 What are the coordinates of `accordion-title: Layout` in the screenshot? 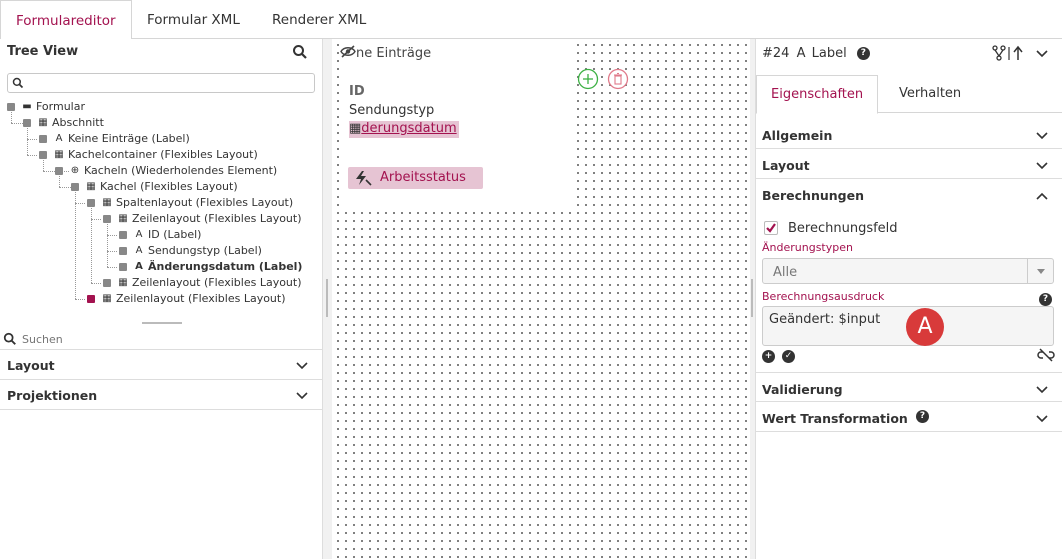 It's located at (31, 365).